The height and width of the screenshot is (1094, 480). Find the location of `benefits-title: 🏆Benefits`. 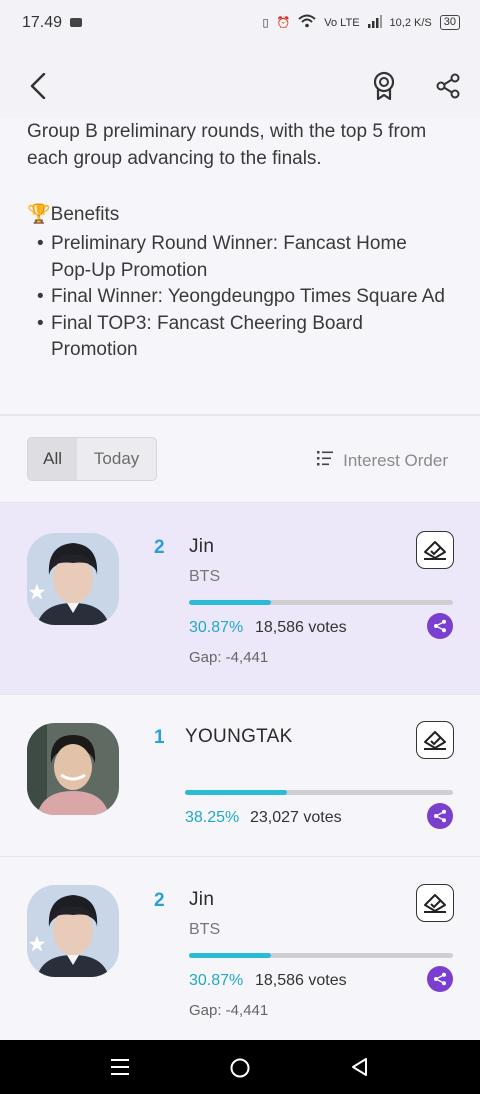

benefits-title: 🏆Benefits is located at coordinates (73, 214).